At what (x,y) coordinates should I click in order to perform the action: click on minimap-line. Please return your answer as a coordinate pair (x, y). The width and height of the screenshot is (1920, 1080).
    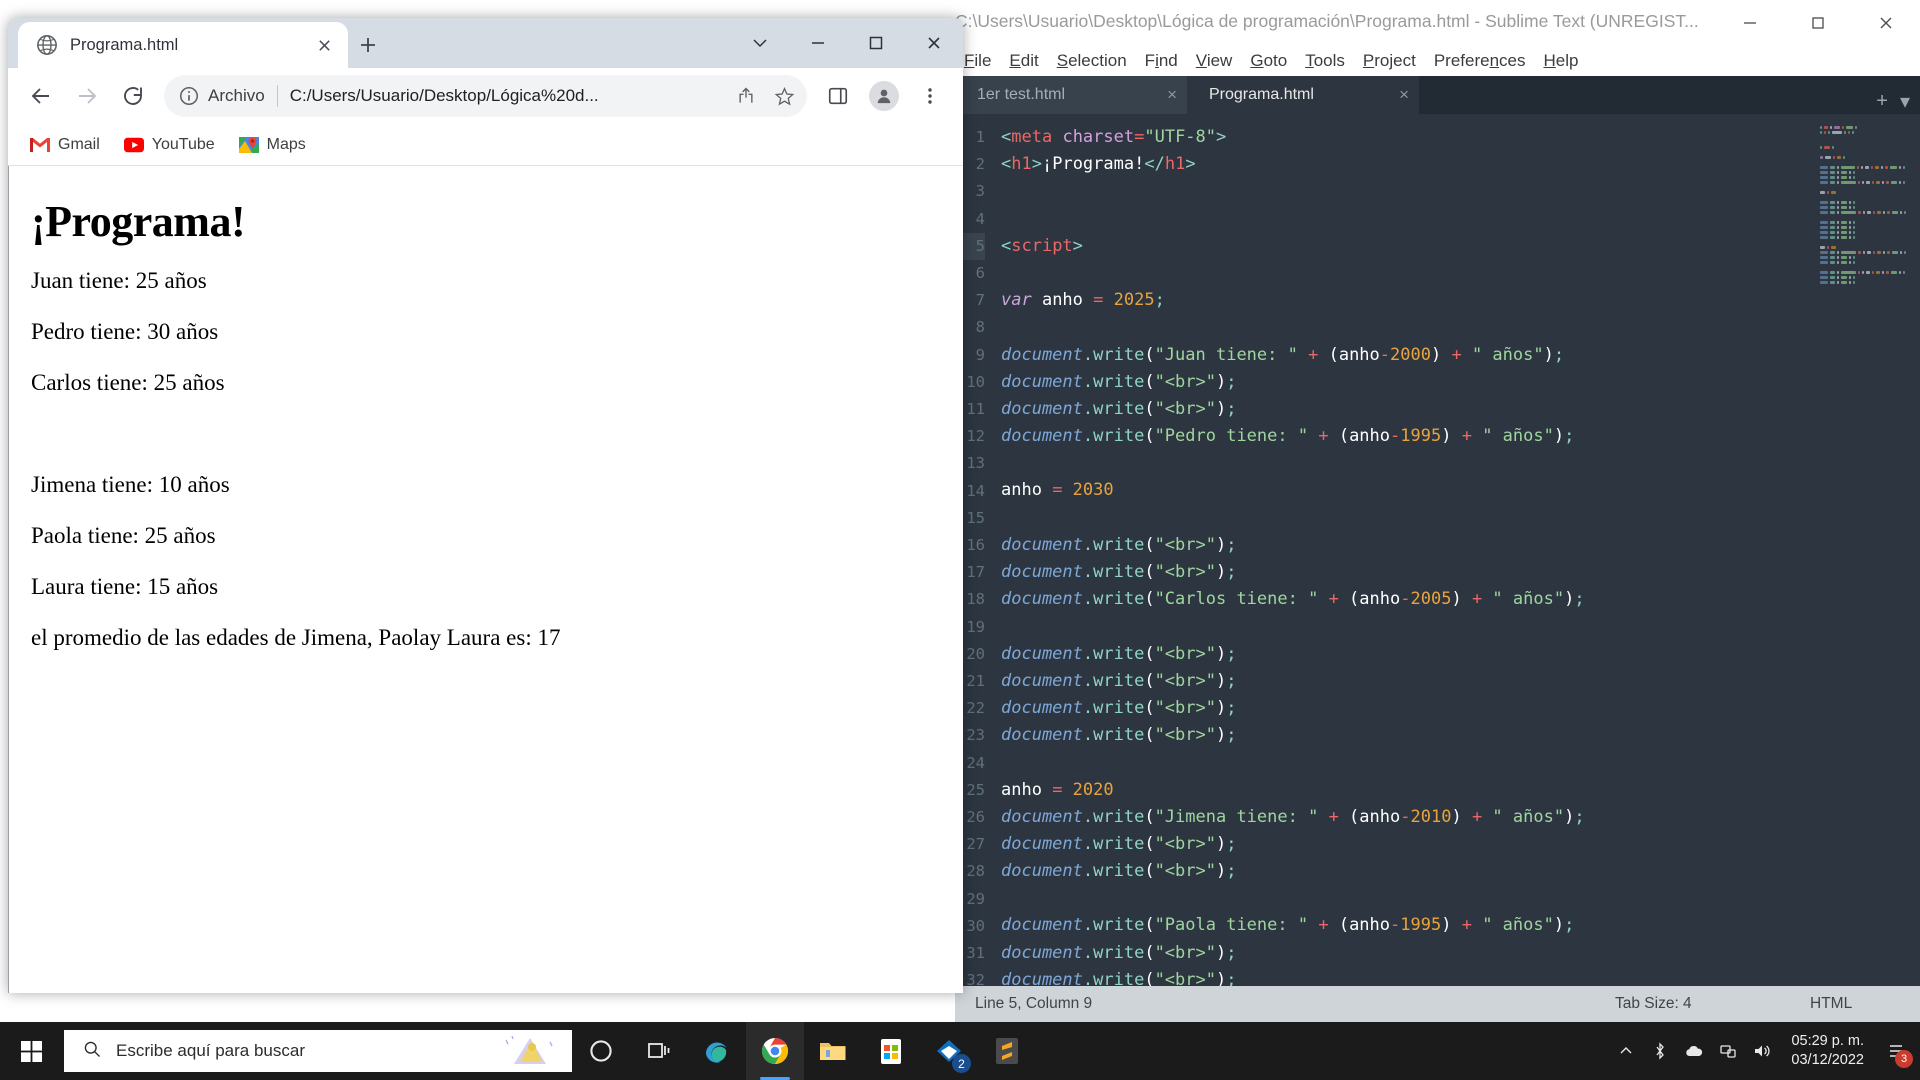
    Looking at the image, I should click on (1870, 262).